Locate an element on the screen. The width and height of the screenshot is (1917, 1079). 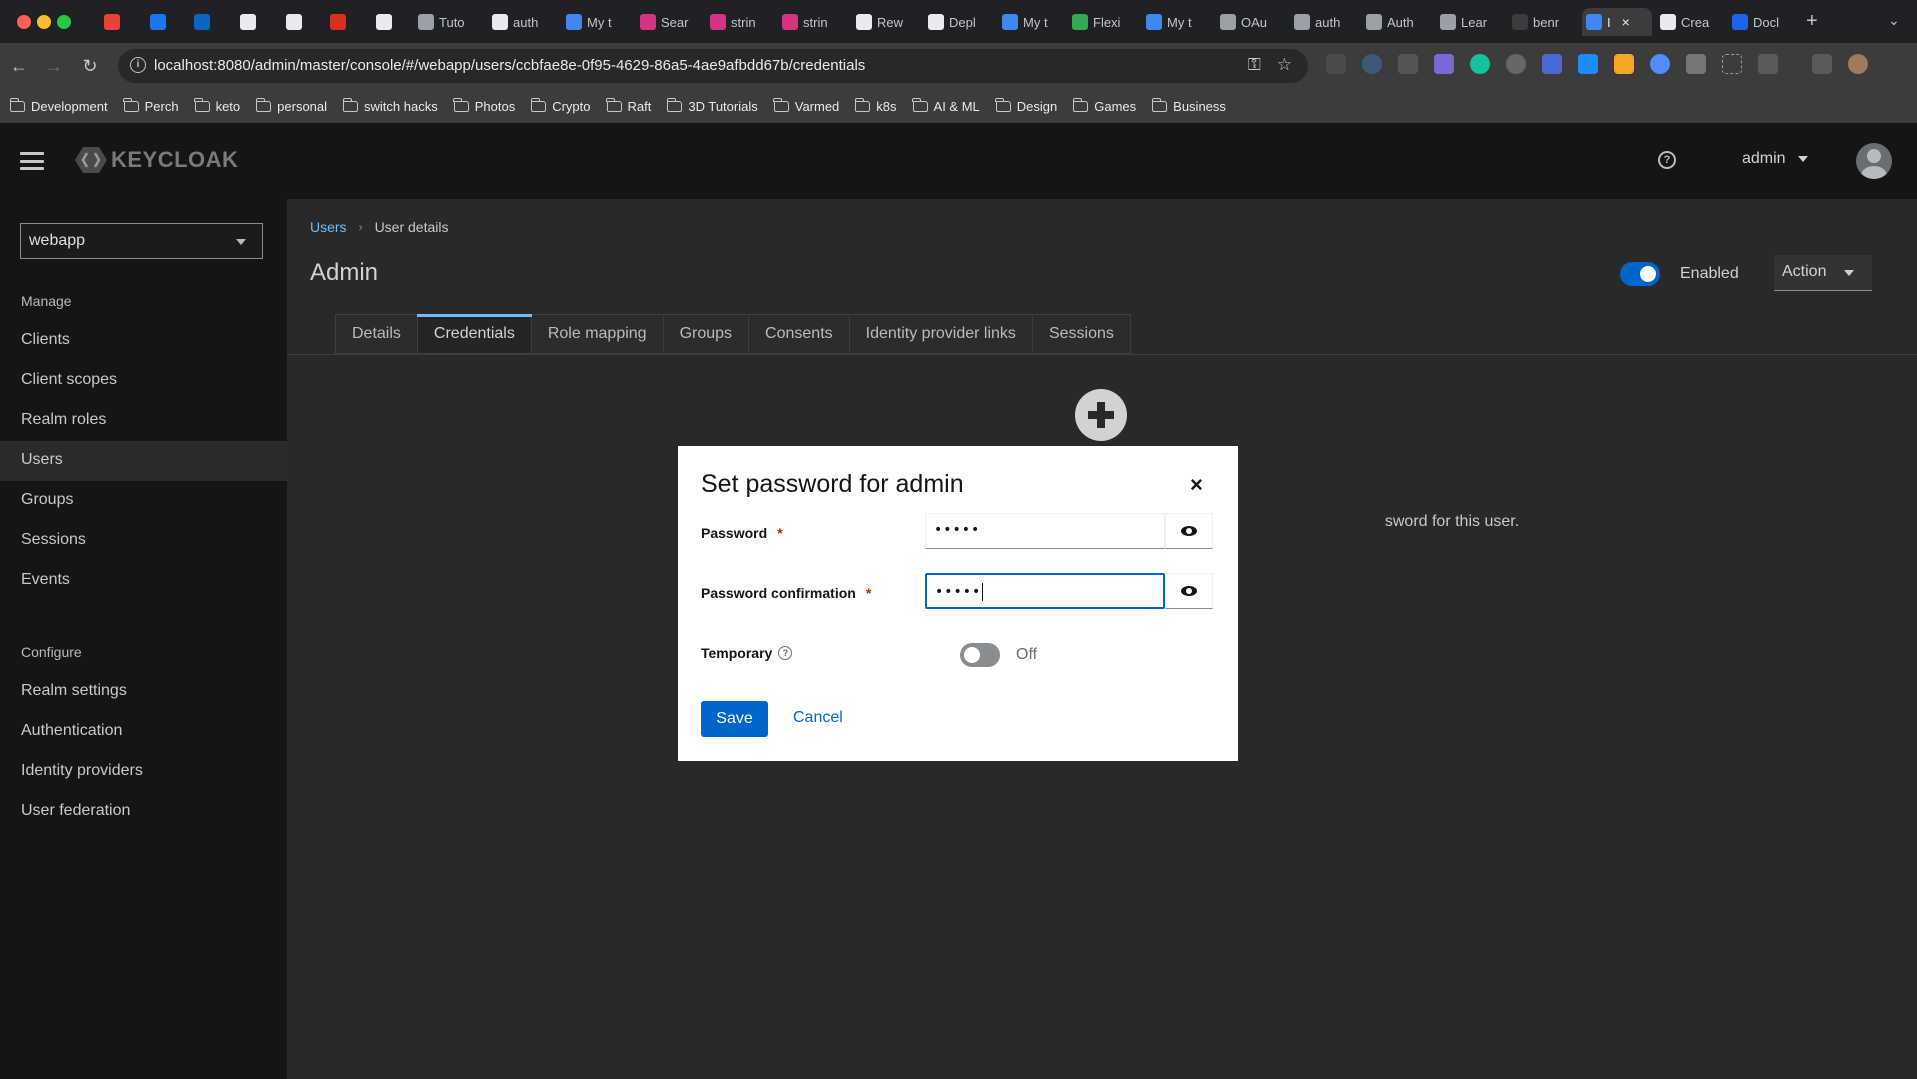
sidebar-item-clients: Clients is located at coordinates (143, 341).